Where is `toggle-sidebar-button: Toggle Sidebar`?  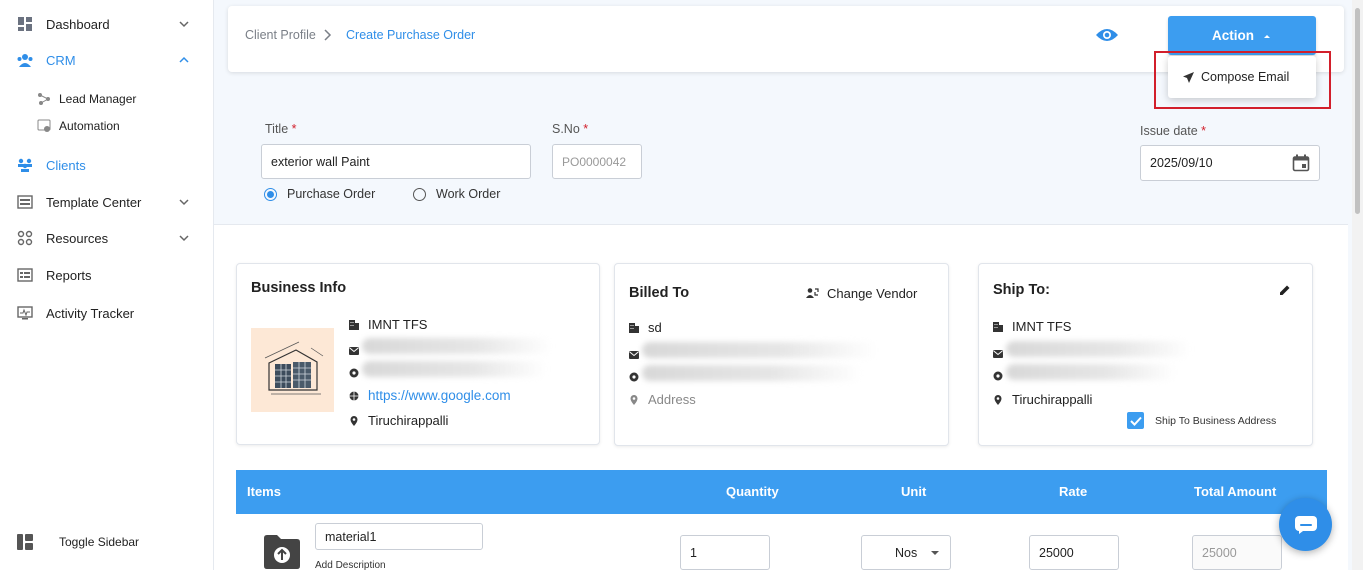
toggle-sidebar-button: Toggle Sidebar is located at coordinates (107, 542).